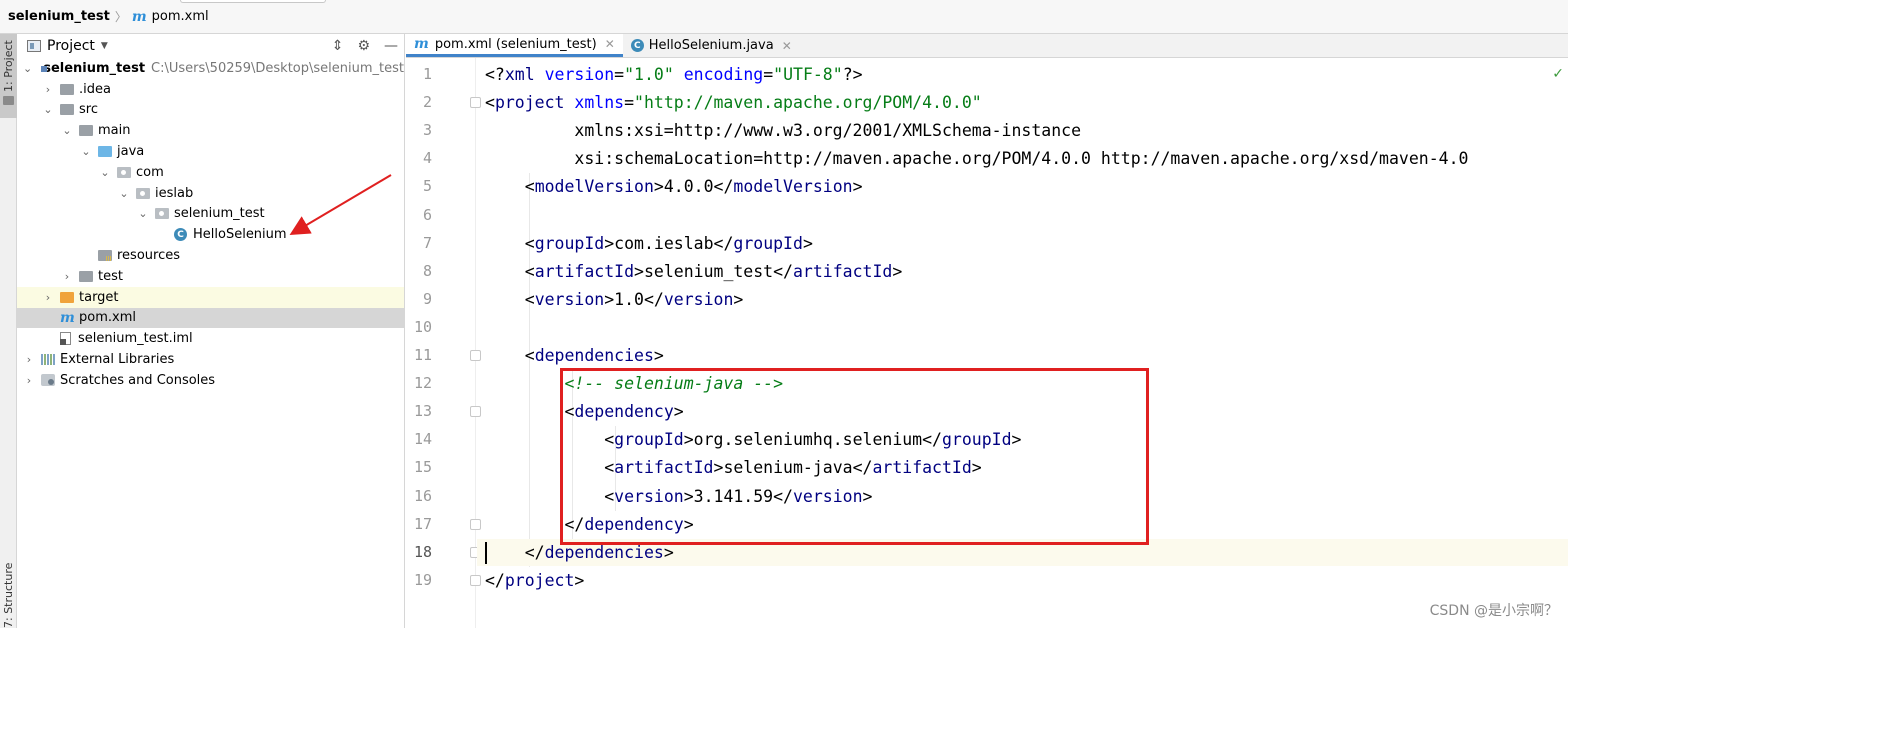 This screenshot has width=1883, height=754. Describe the element at coordinates (131, 152) in the screenshot. I see `tree-item-label: java` at that location.